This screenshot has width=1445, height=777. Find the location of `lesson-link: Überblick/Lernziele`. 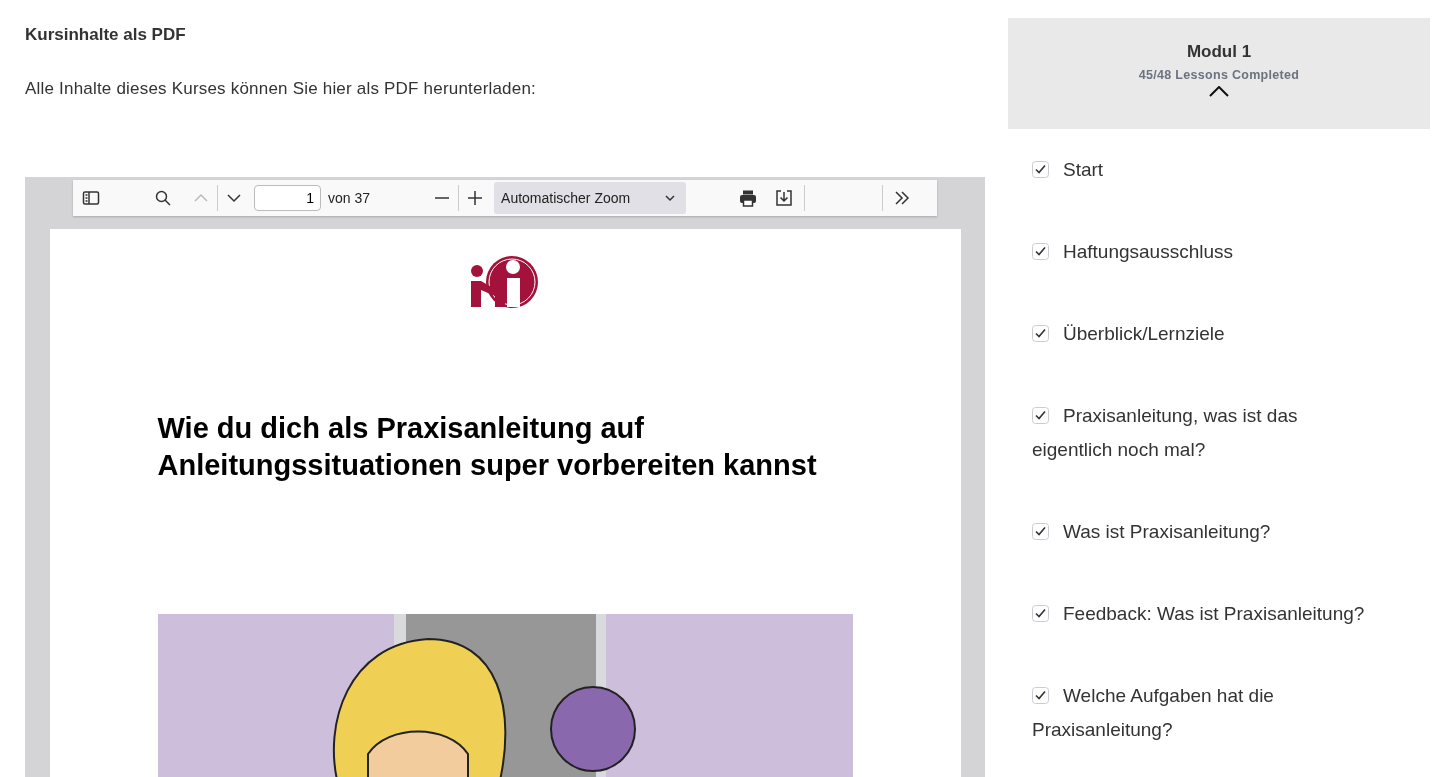

lesson-link: Überblick/Lernziele is located at coordinates (1202, 334).